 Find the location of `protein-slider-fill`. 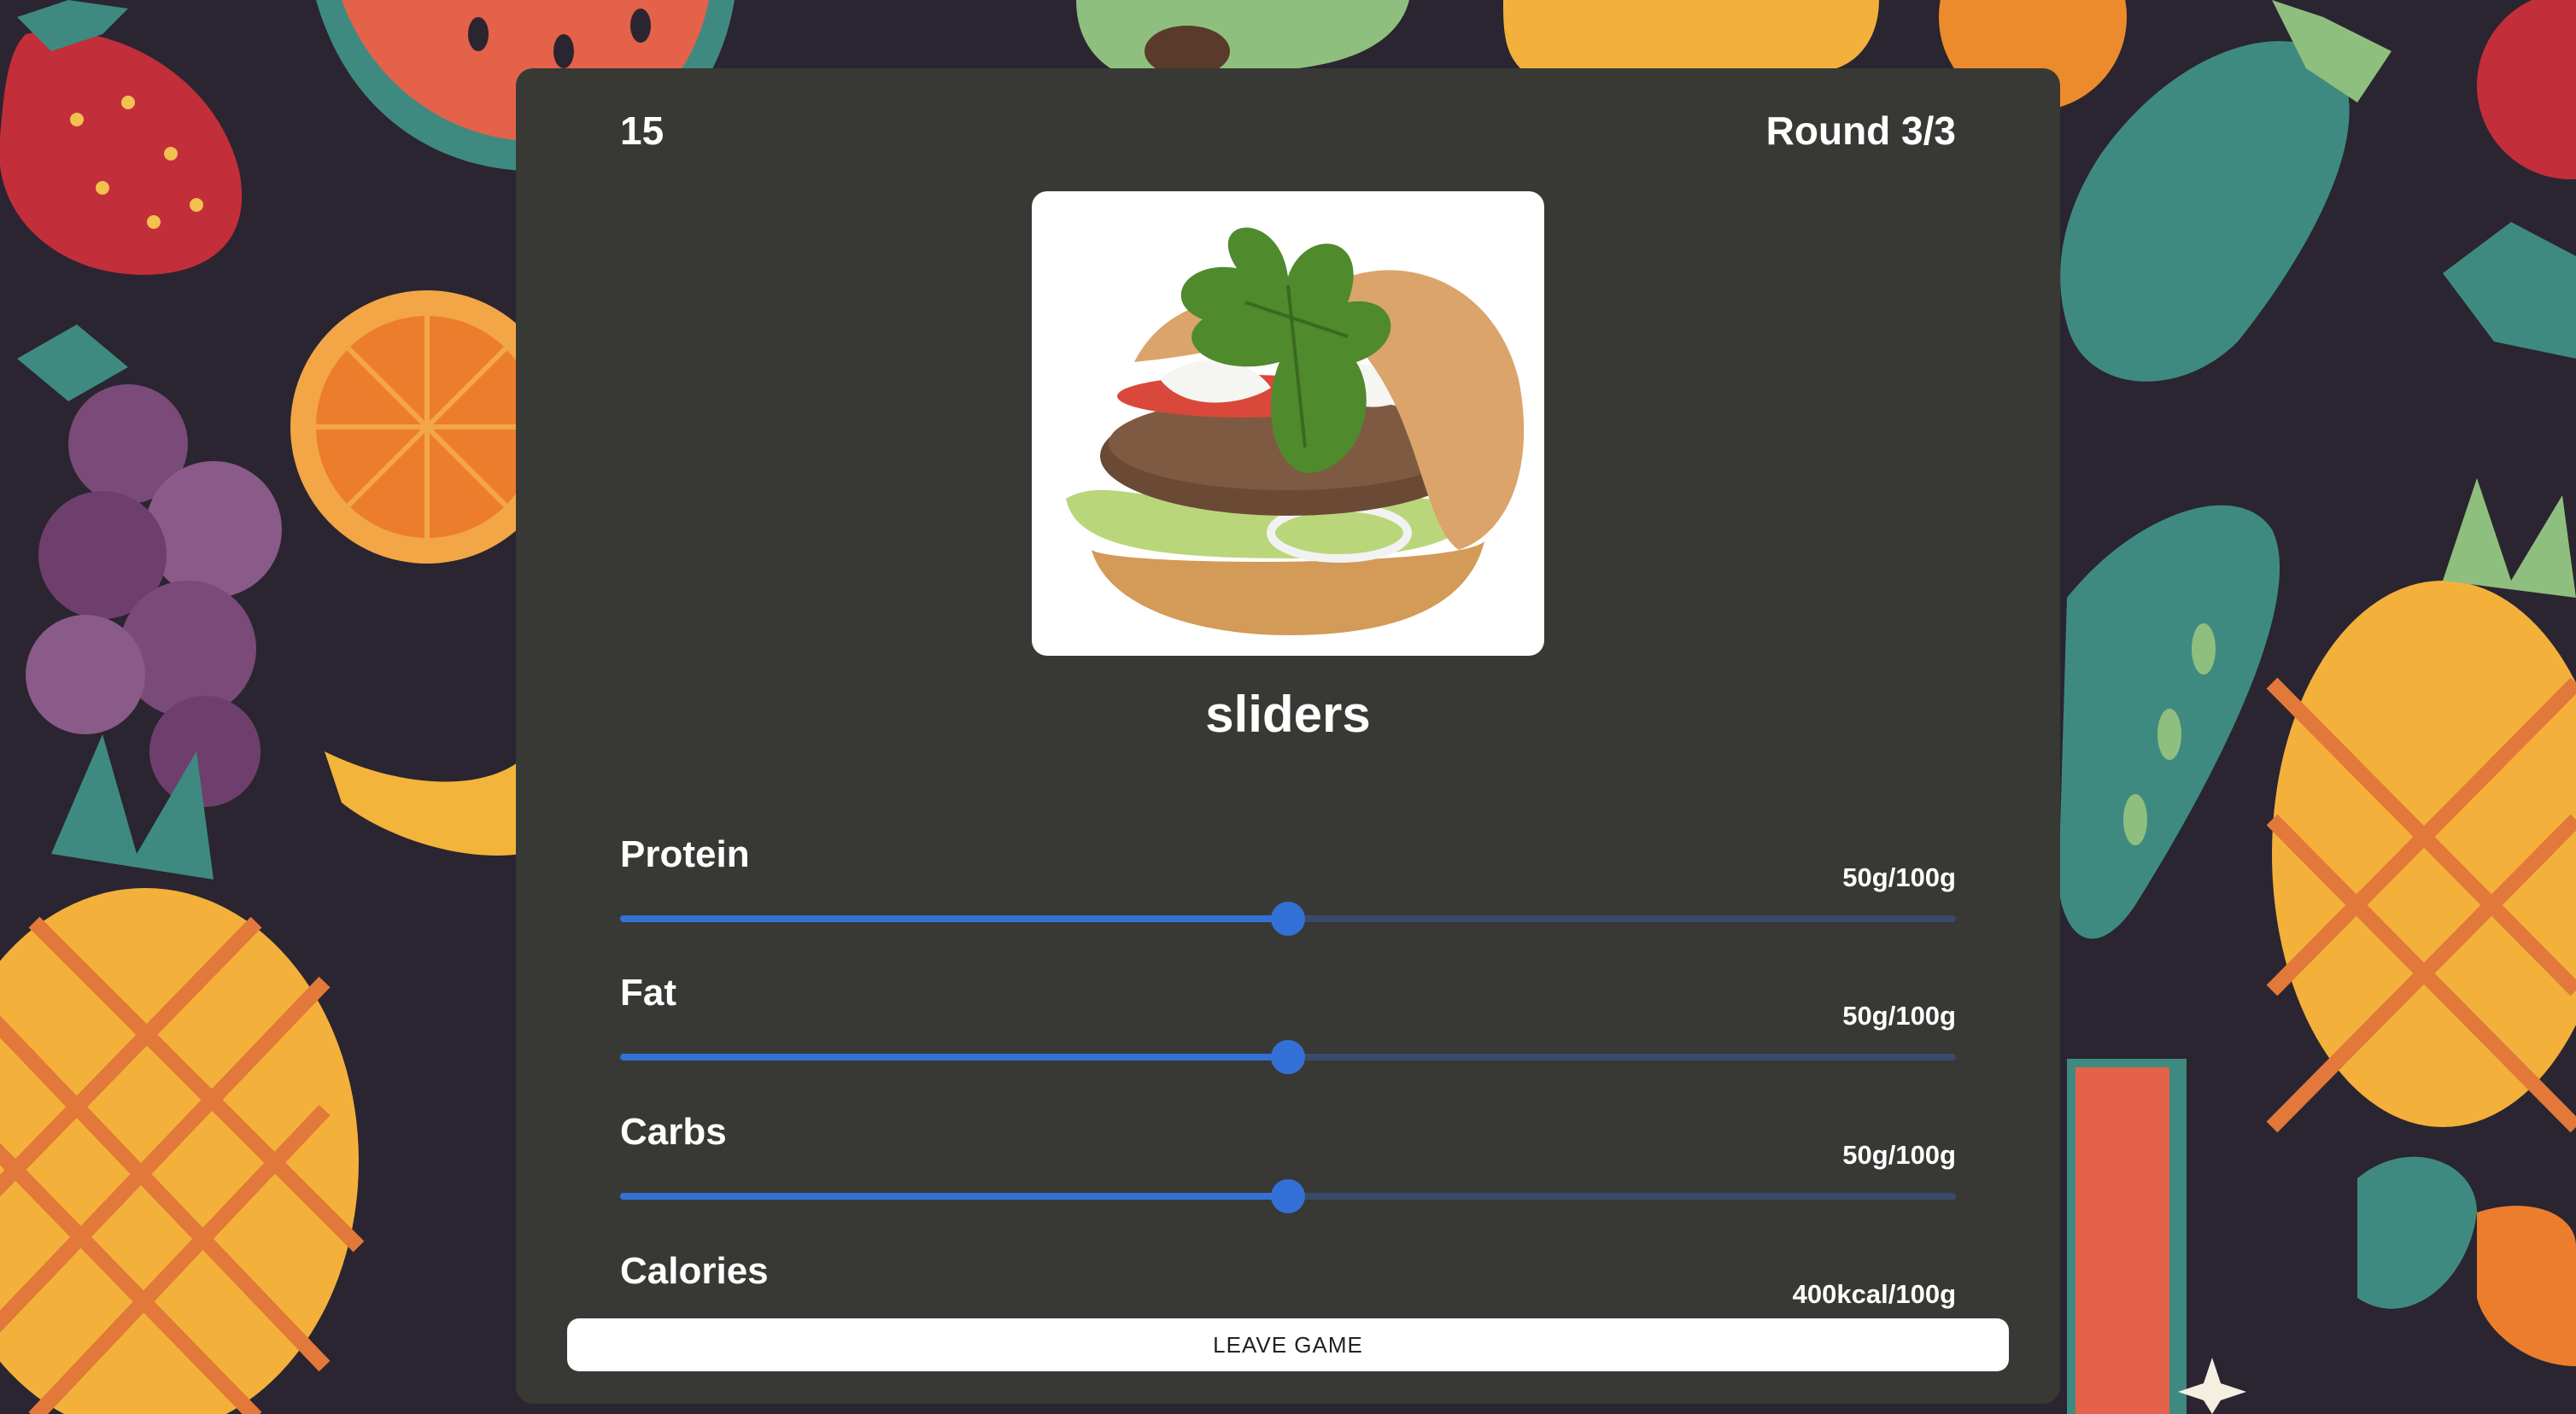

protein-slider-fill is located at coordinates (954, 918).